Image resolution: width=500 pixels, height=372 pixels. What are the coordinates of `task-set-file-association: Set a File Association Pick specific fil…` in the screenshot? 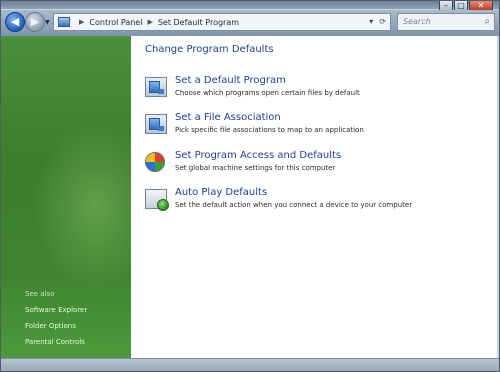 It's located at (320, 128).